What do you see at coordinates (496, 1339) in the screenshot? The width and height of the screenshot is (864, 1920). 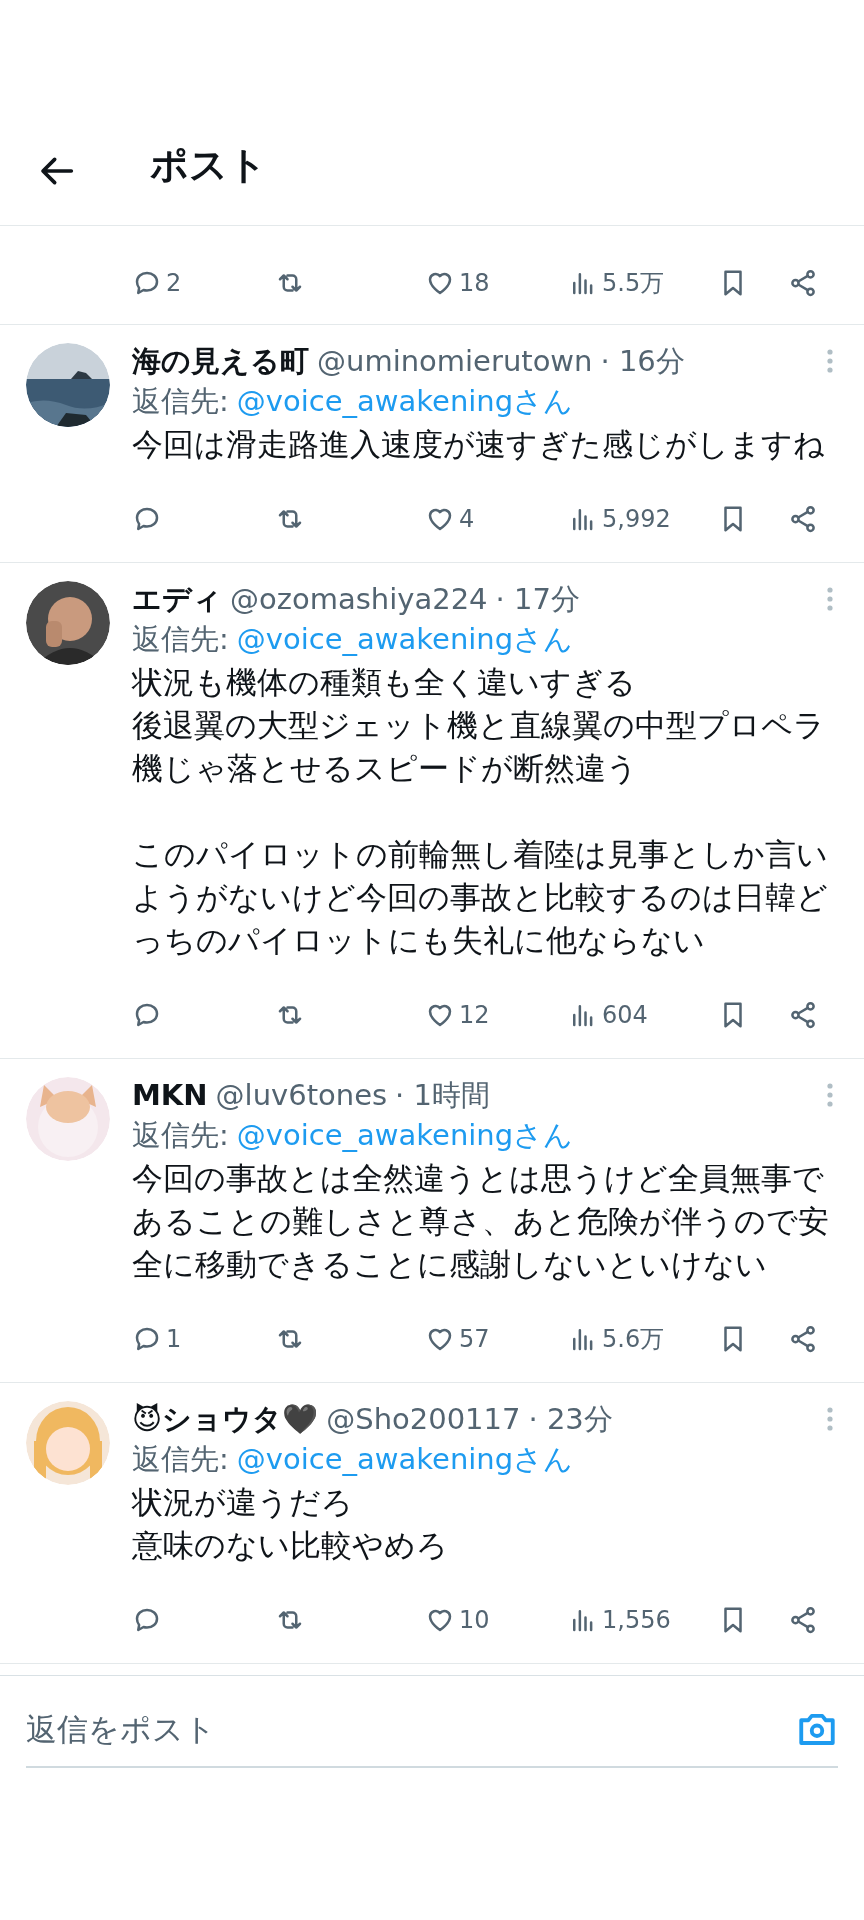 I see `like-button: 57` at bounding box center [496, 1339].